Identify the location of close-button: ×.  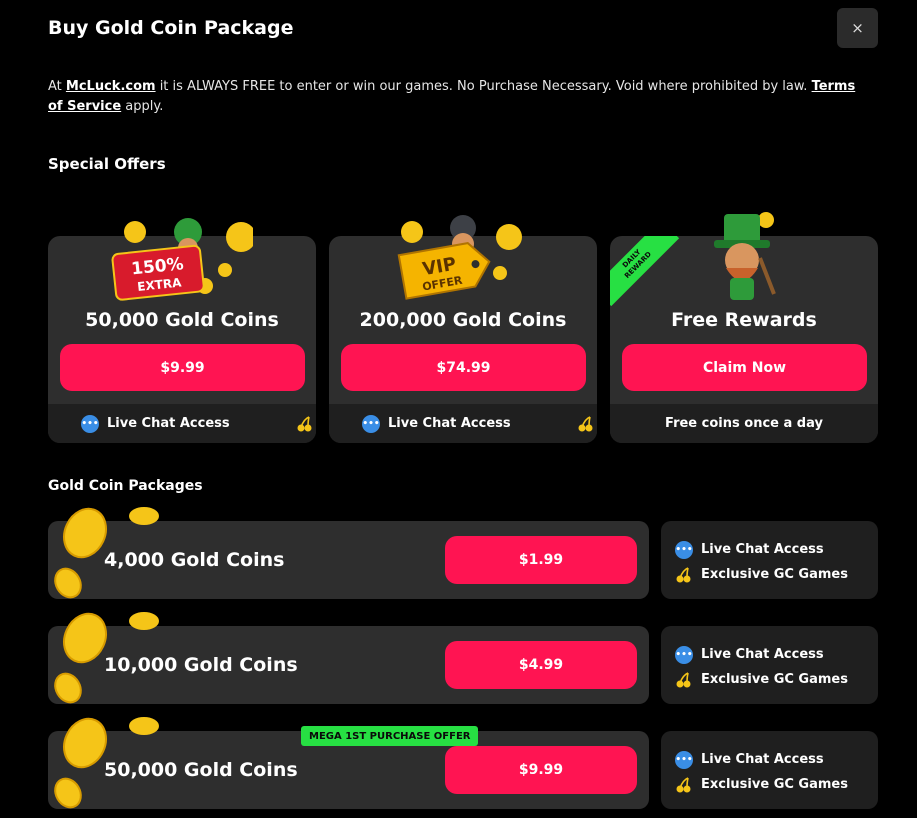
(857, 28).